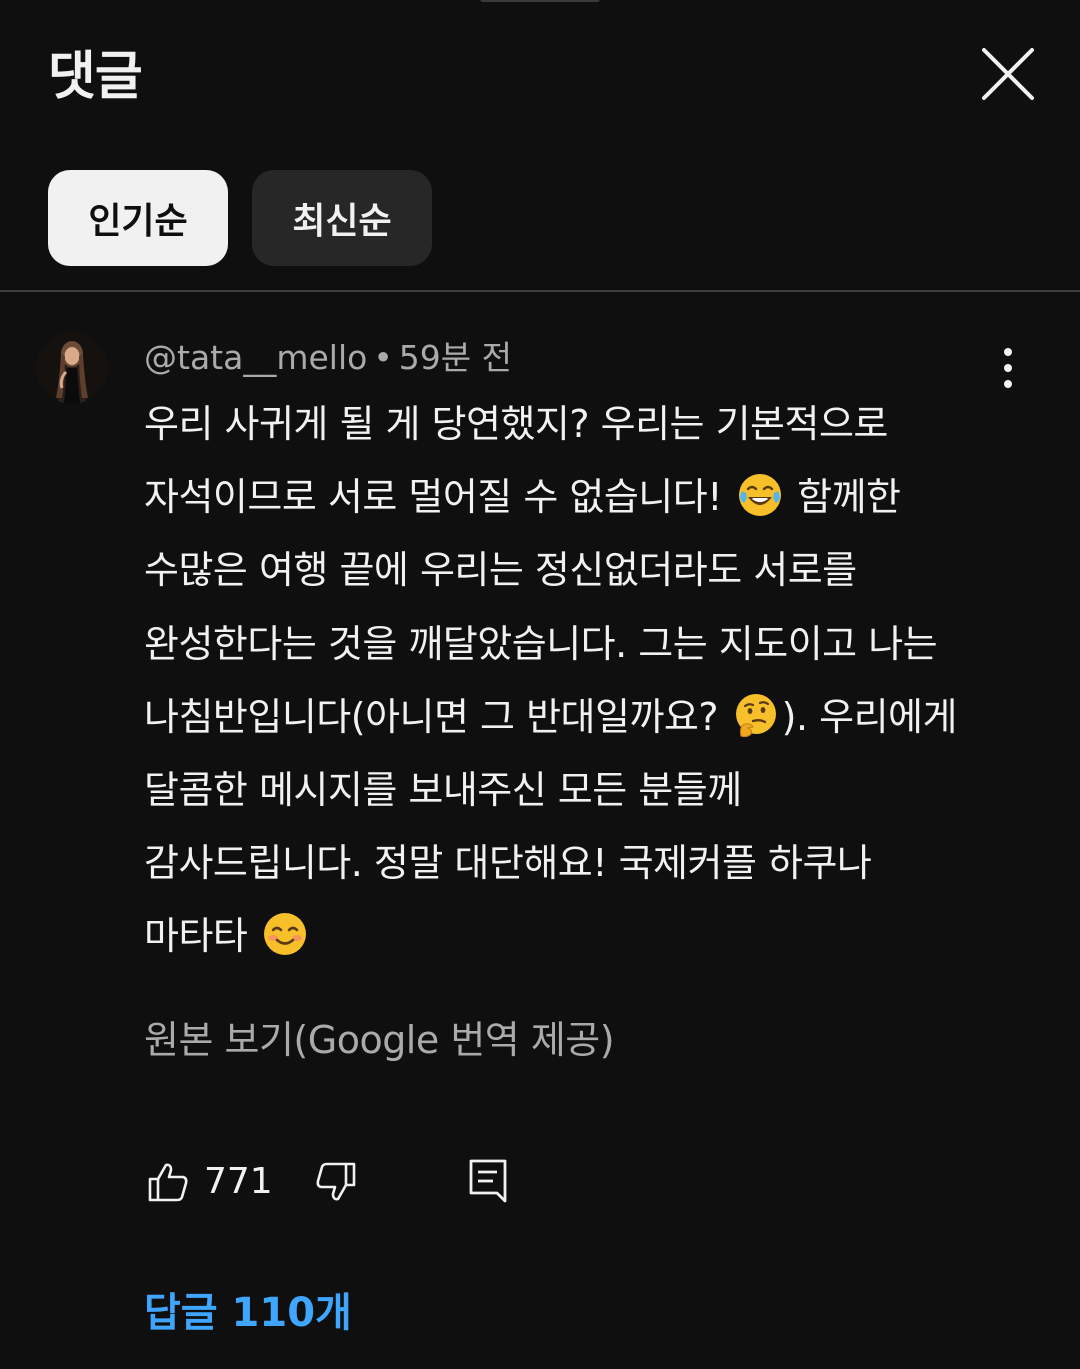 The width and height of the screenshot is (1080, 1369). Describe the element at coordinates (248, 1313) in the screenshot. I see `view-replies-button: 답글 110개` at that location.